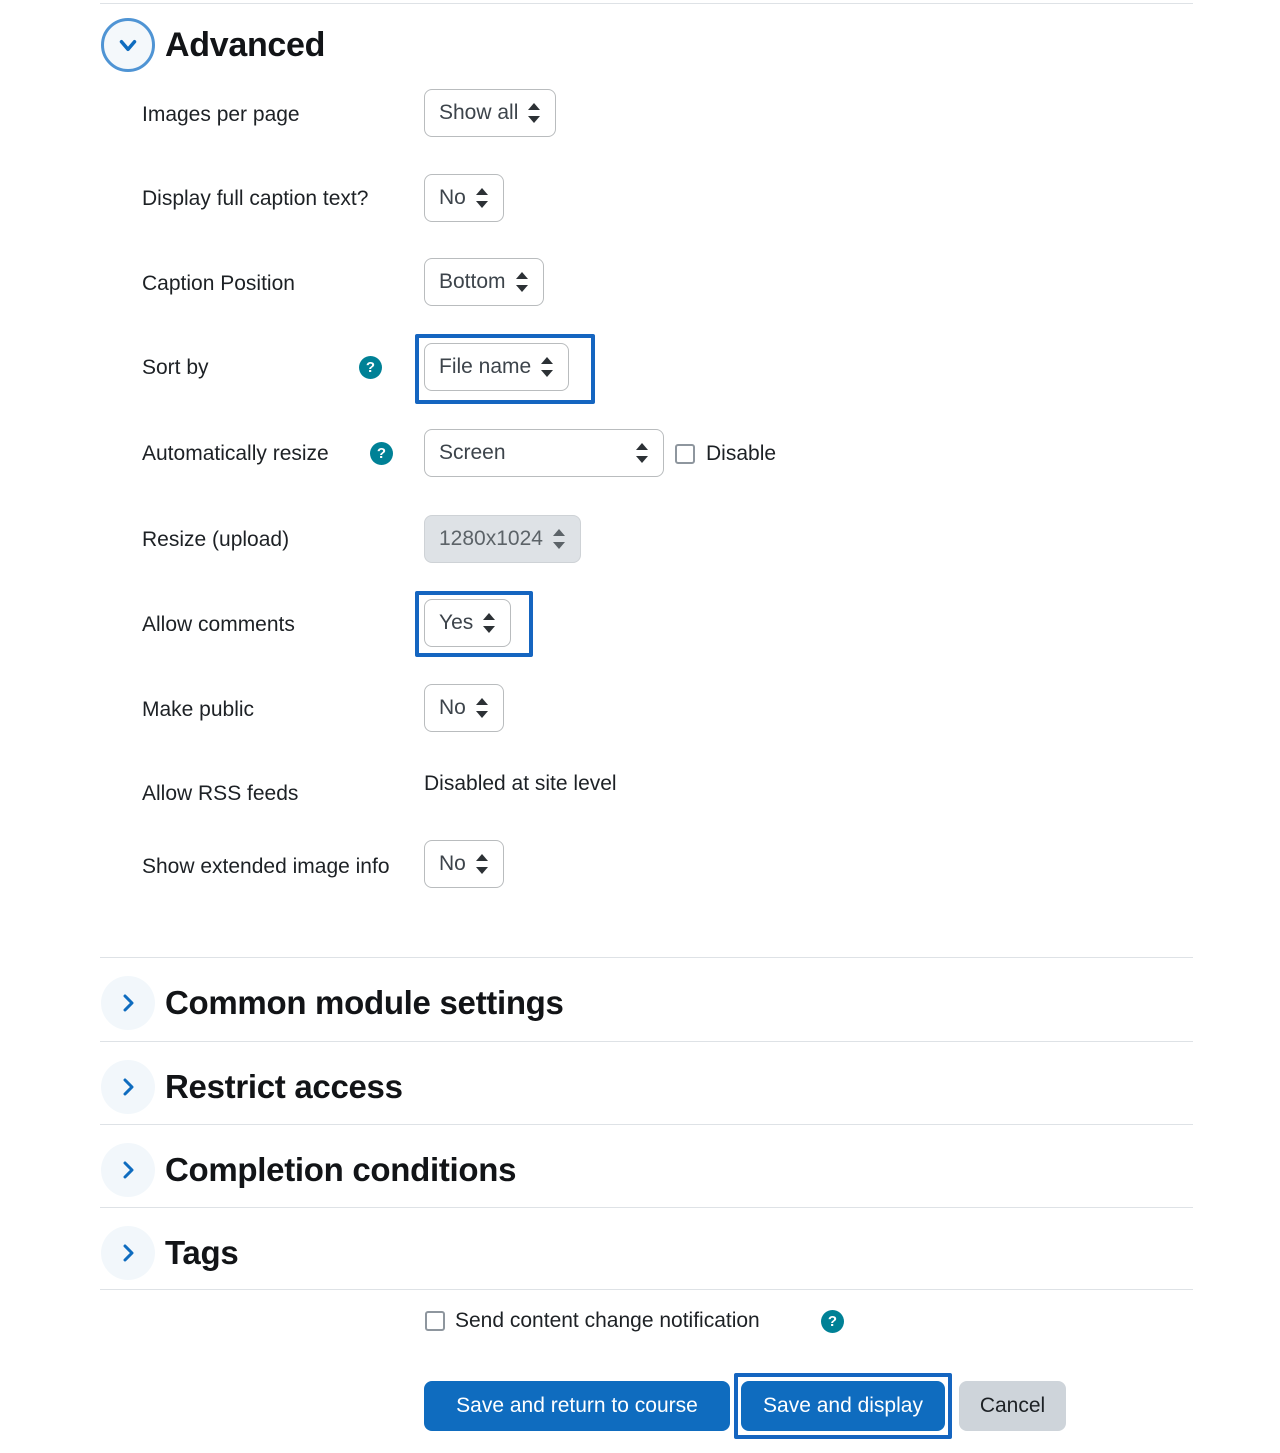 The image size is (1280, 1453). I want to click on divider-restrict-access, so click(646, 1041).